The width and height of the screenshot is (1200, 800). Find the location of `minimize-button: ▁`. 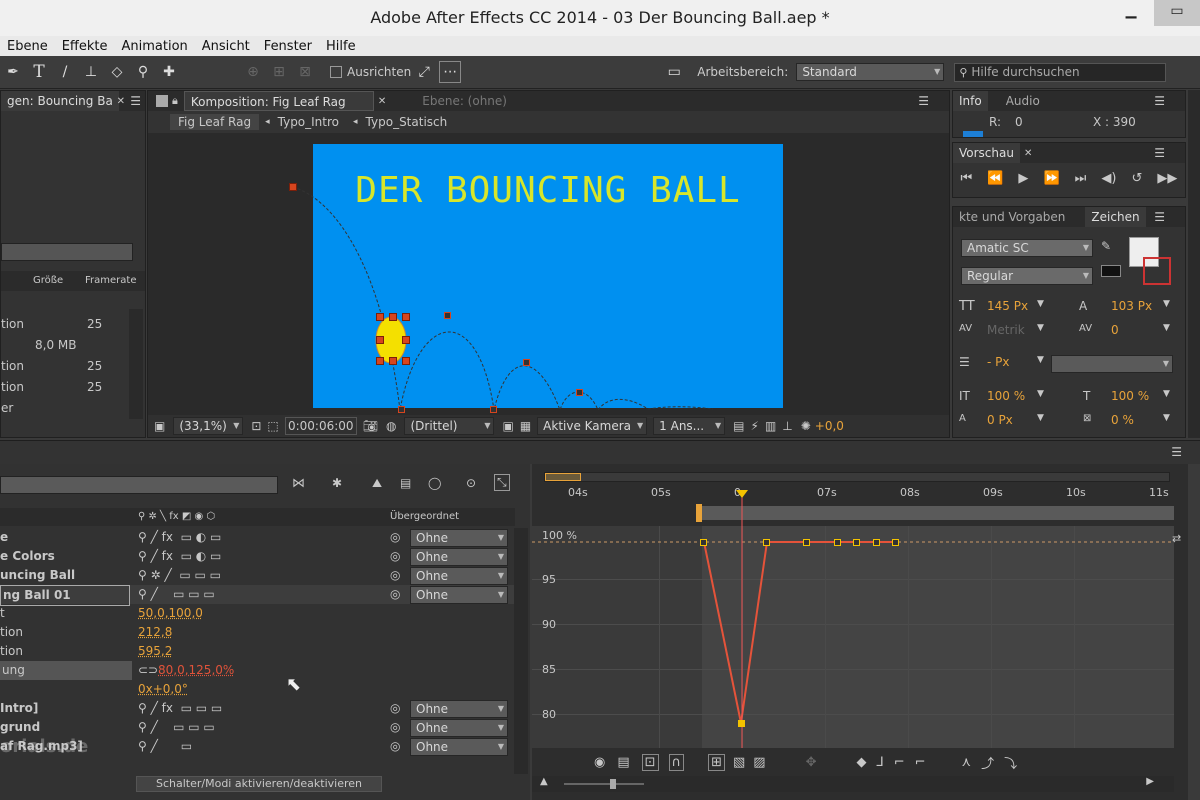

minimize-button: ▁ is located at coordinates (1131, 13).